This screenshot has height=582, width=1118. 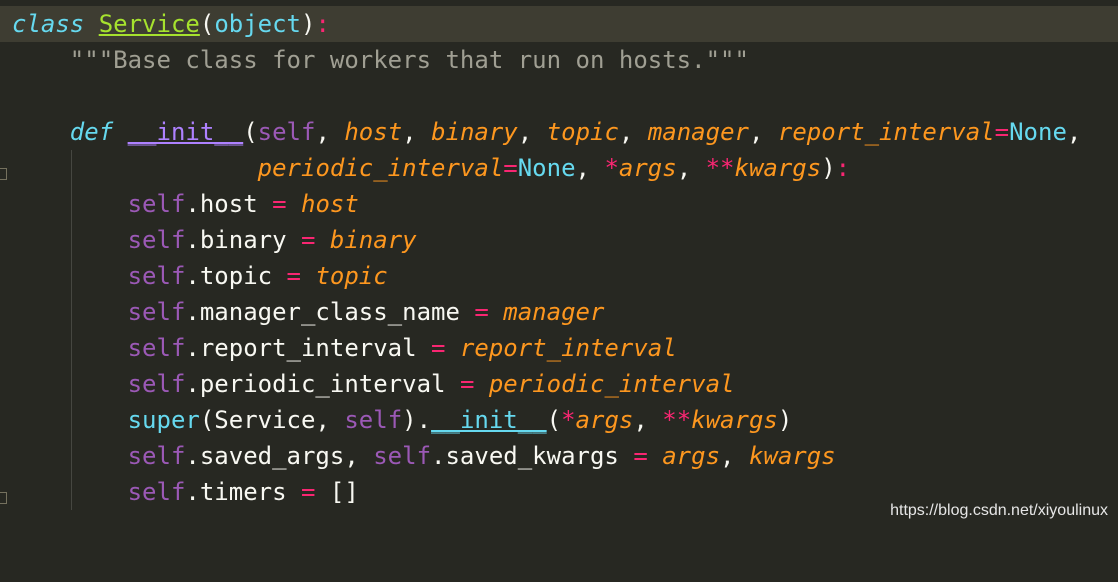 I want to click on code-line: self.timers = [], so click(x=179, y=492).